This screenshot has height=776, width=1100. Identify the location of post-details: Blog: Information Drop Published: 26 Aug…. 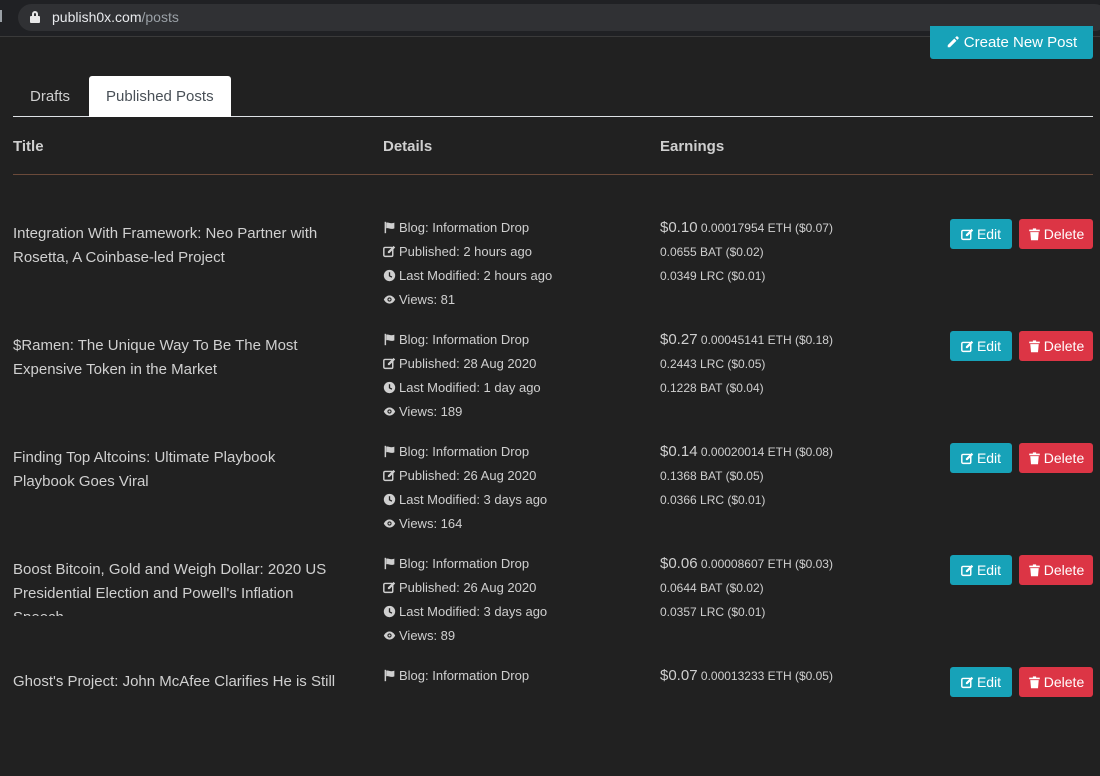
(465, 600).